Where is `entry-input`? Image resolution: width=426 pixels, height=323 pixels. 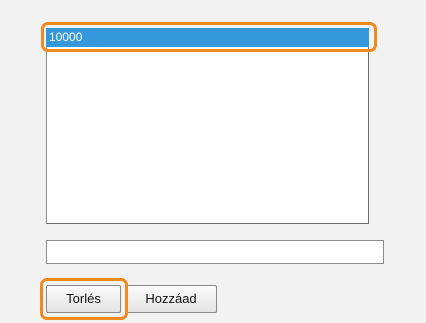 entry-input is located at coordinates (215, 252).